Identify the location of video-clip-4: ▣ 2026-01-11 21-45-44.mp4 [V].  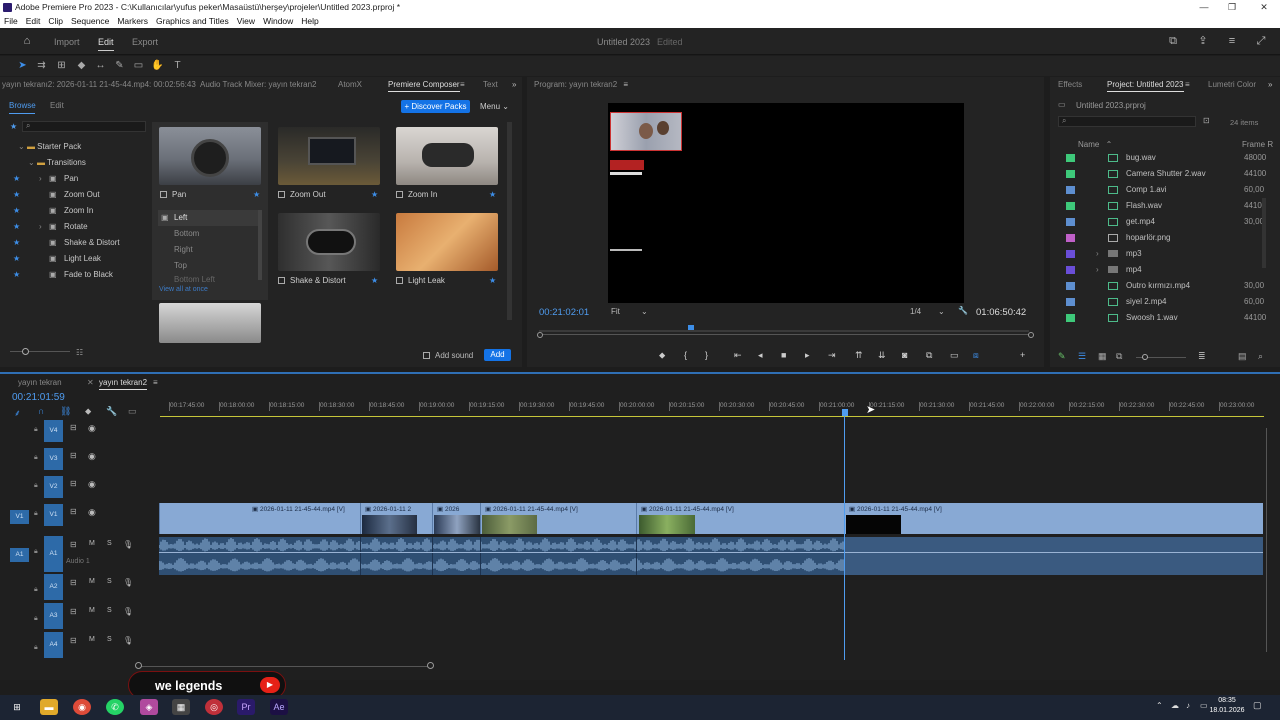
(558, 518).